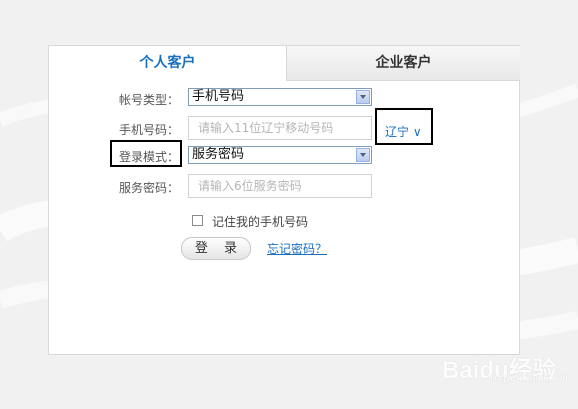 This screenshot has width=578, height=409. I want to click on phone-label: 手机号码：, so click(148, 130).